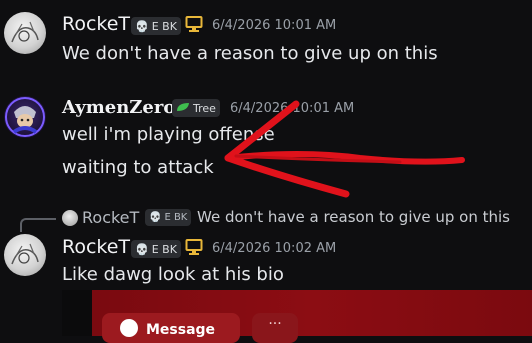  Describe the element at coordinates (344, 149) in the screenshot. I see `annotation-arrow-icon` at that location.